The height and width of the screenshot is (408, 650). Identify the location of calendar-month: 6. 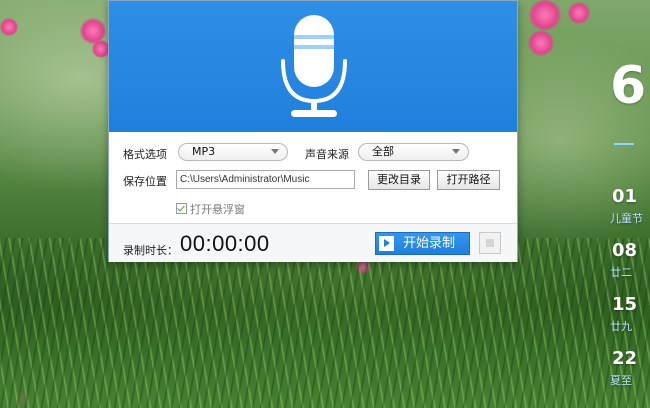
(628, 86).